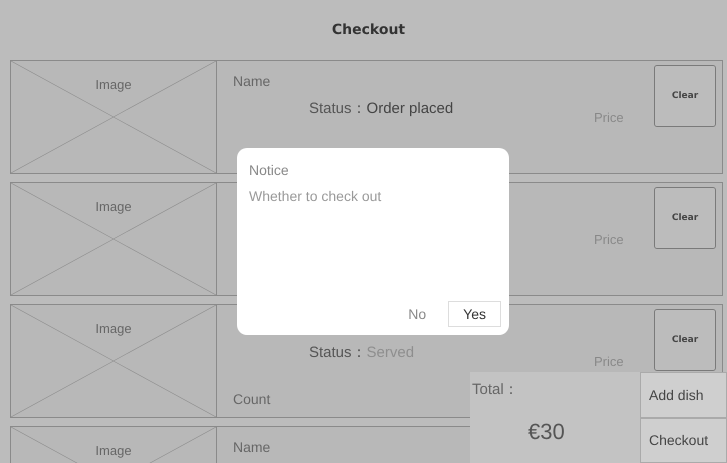 This screenshot has height=463, width=727. What do you see at coordinates (381, 108) in the screenshot?
I see `order-status: Status：Order placed` at bounding box center [381, 108].